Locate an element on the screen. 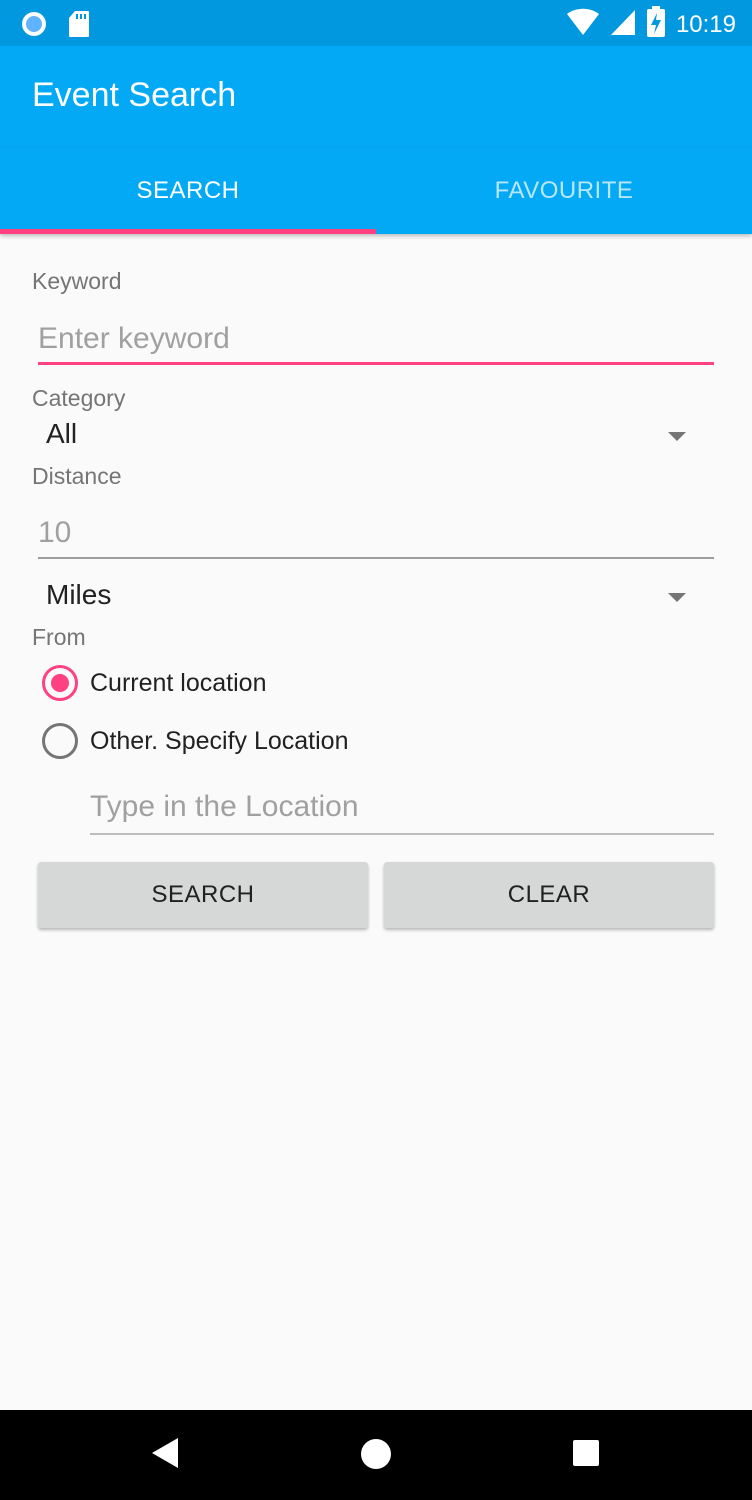 The height and width of the screenshot is (1500, 752). wifi-icon is located at coordinates (583, 24).